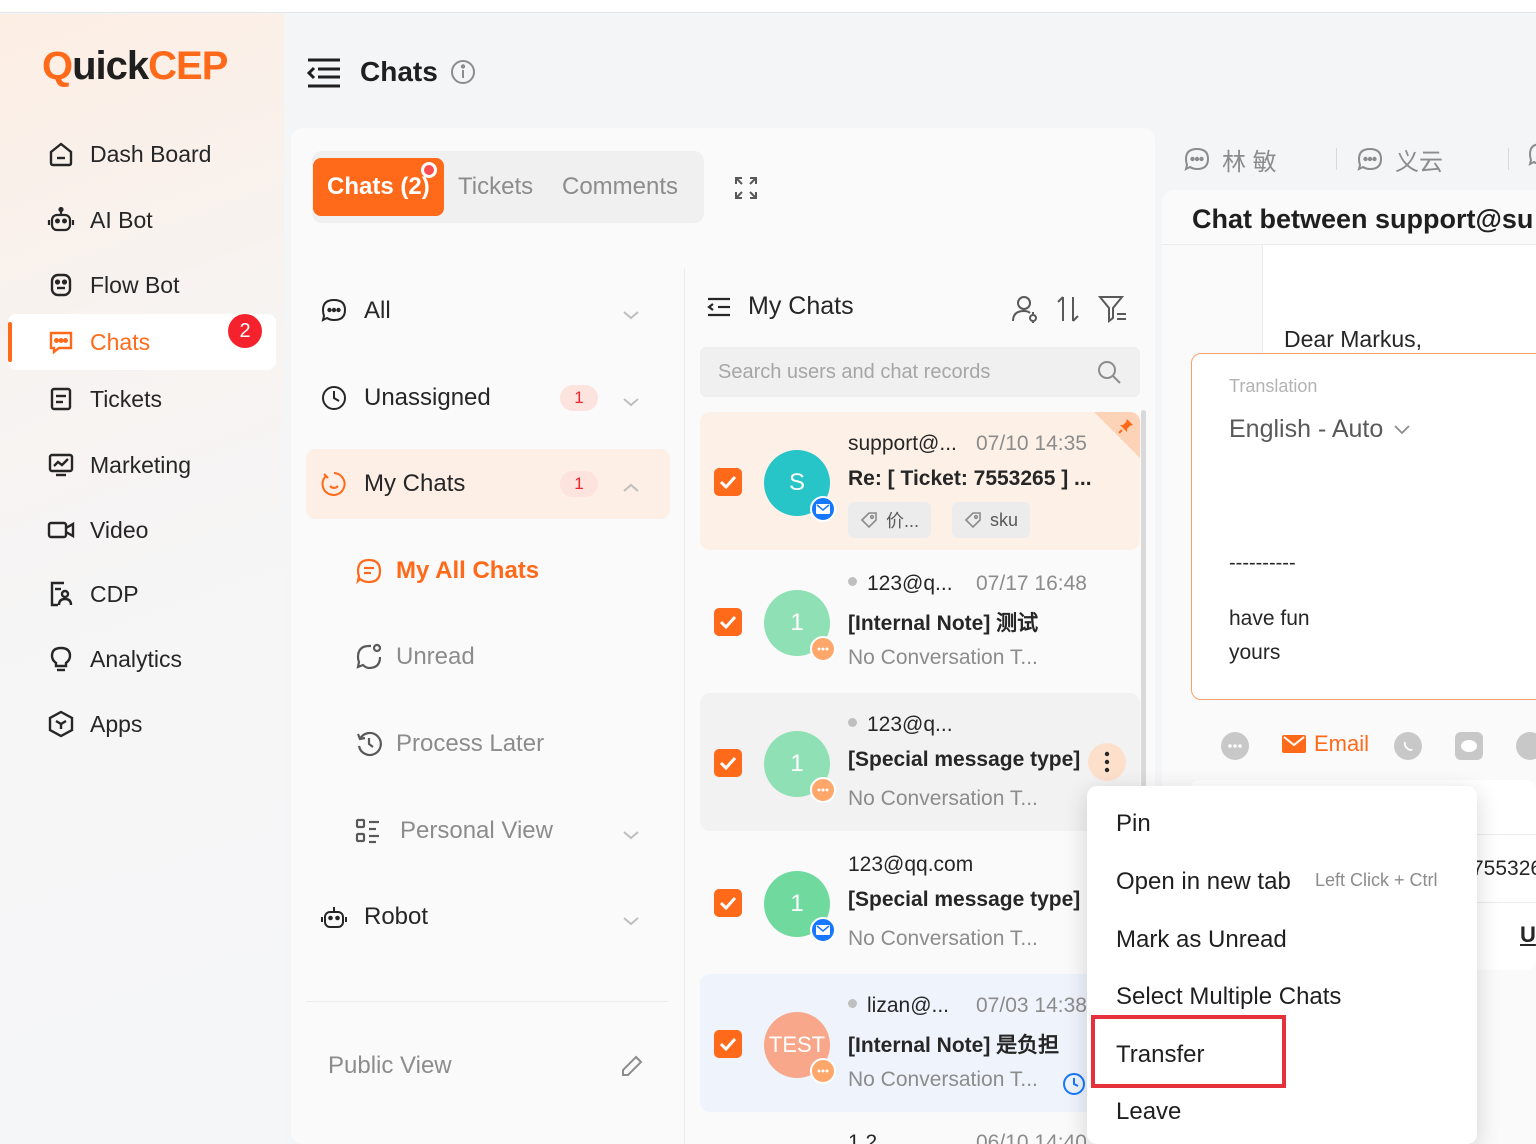 The height and width of the screenshot is (1144, 1536). I want to click on sidebar-item-flow-bot: Flow Bot, so click(142, 285).